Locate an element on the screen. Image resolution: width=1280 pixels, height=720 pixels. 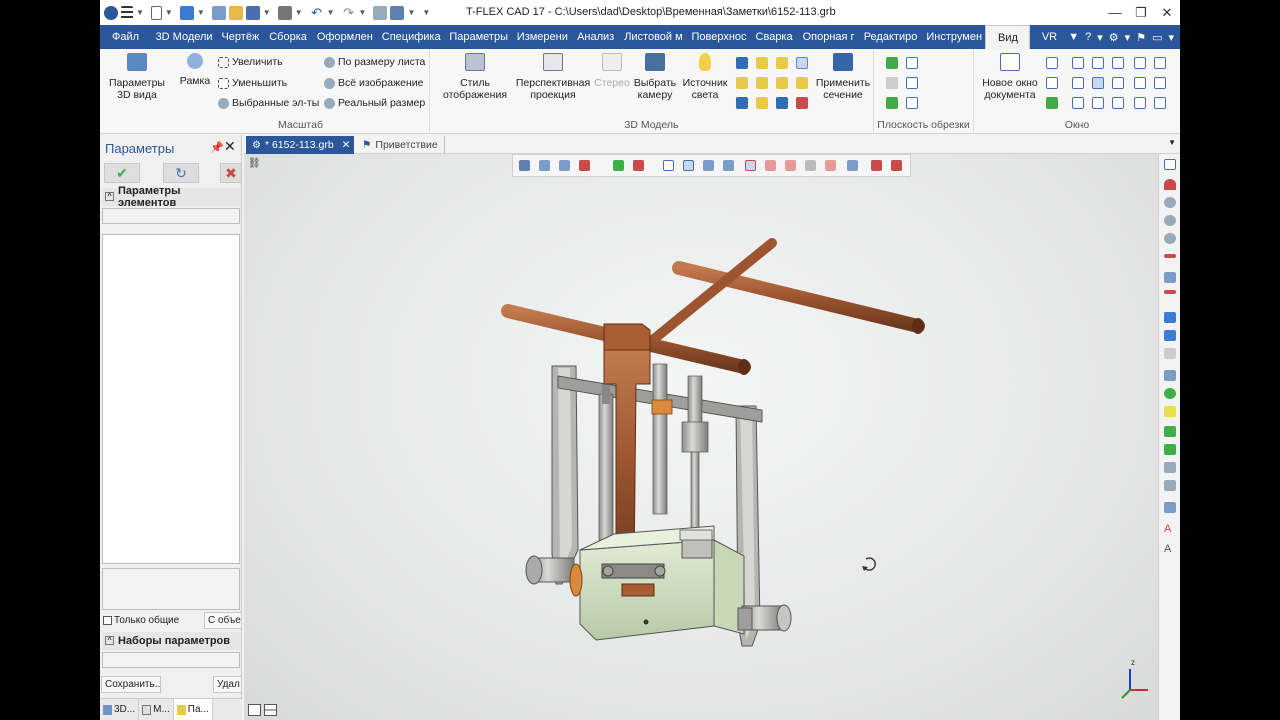
zoom-in-button: Увеличить is located at coordinates (250, 62).